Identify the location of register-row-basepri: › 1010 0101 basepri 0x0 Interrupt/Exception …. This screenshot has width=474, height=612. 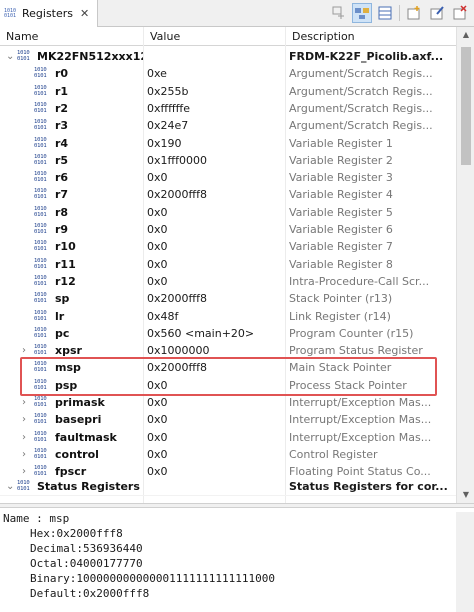
(228, 419).